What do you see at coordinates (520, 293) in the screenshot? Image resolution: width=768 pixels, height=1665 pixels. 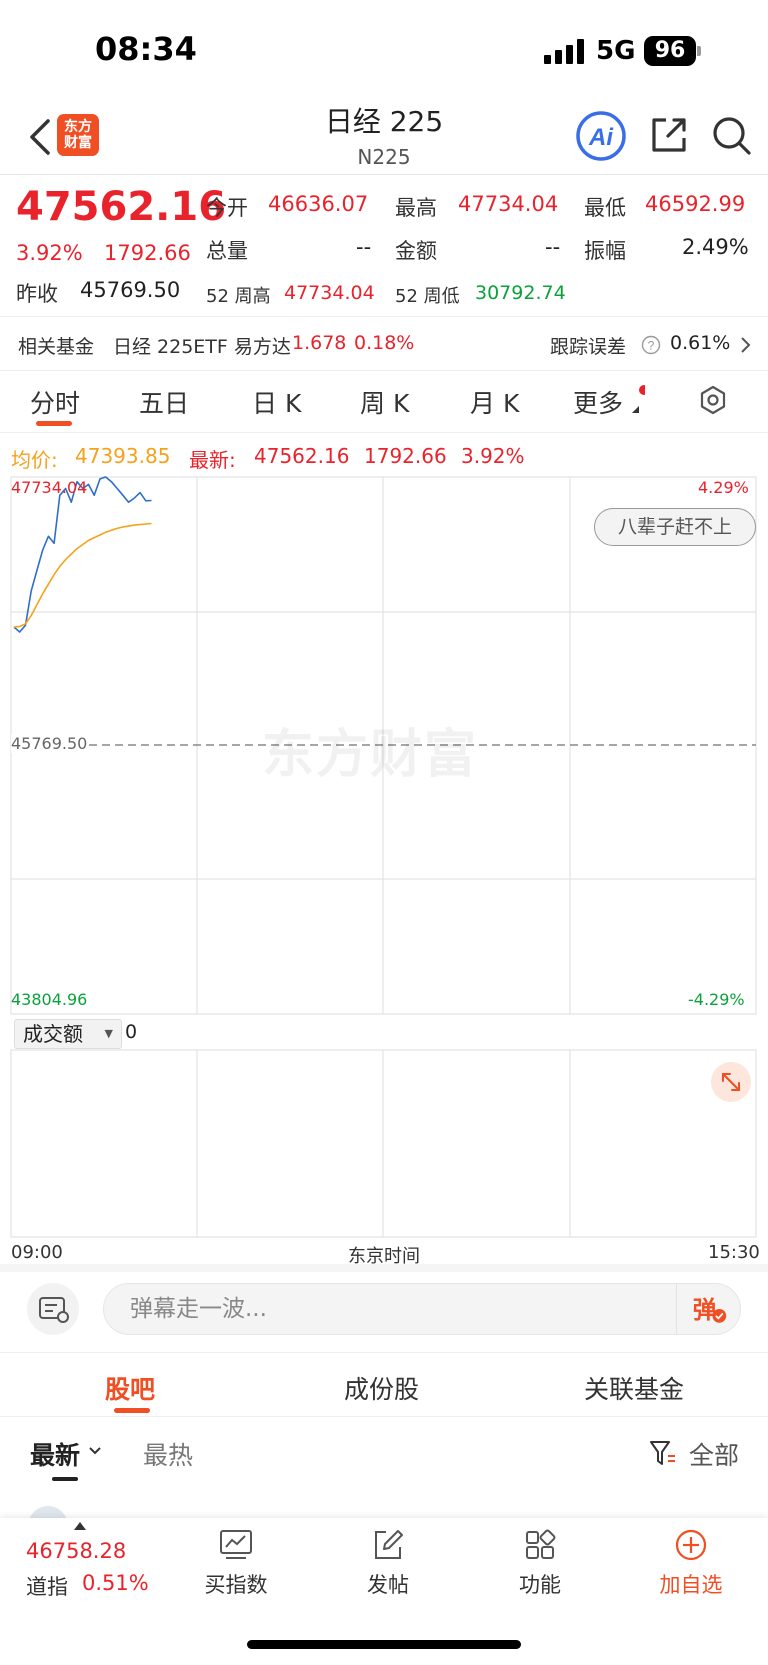 I see `52wk-low-value: 30792.74` at bounding box center [520, 293].